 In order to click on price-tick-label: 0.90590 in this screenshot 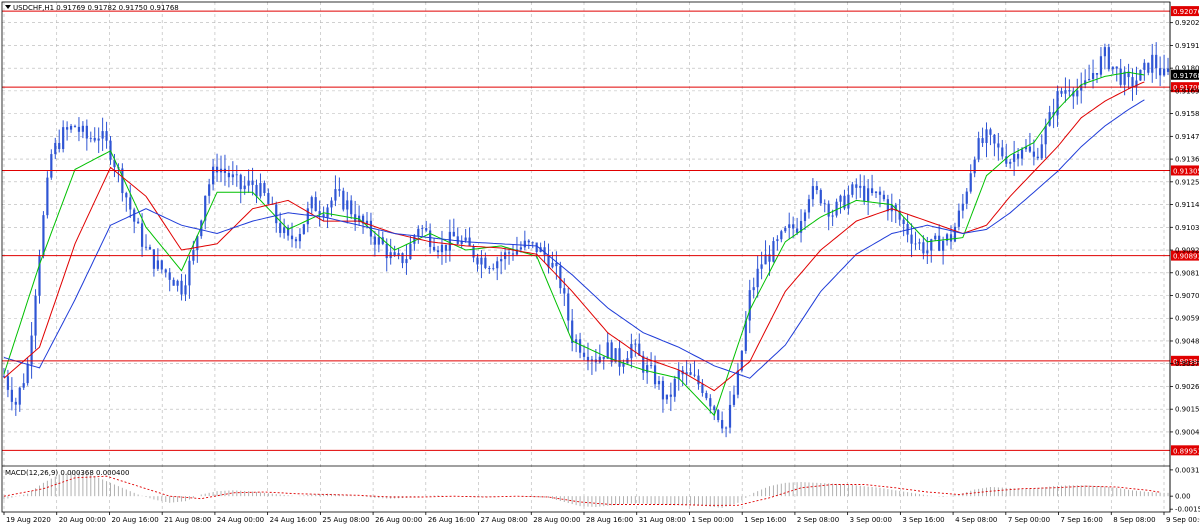, I will do `click(1187, 319)`.